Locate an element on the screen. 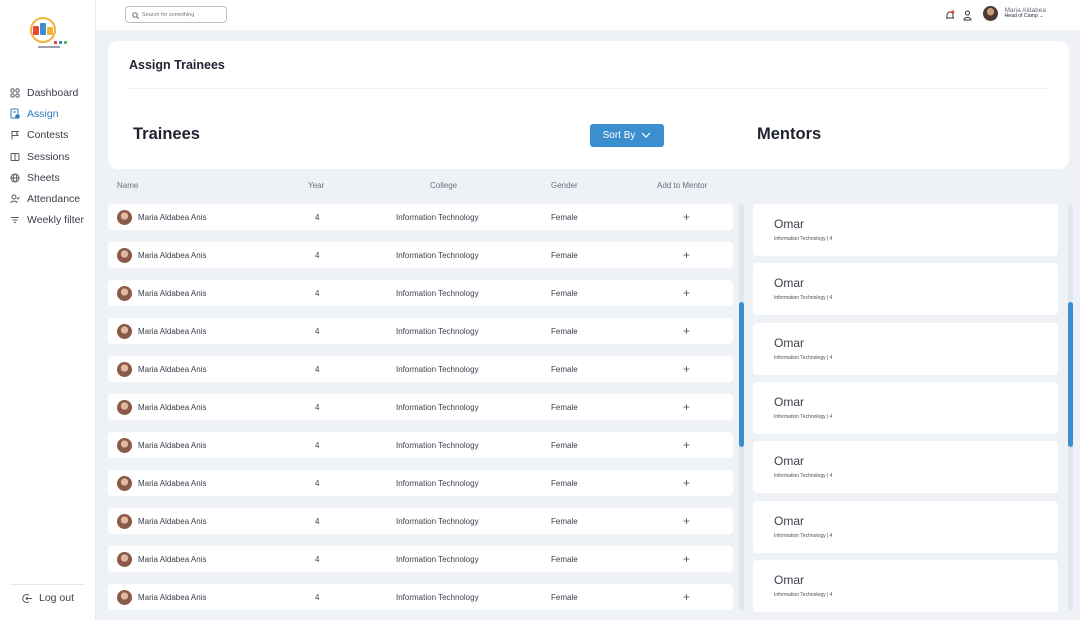 The image size is (1080, 620). user-role: Head of Camp ⌄ is located at coordinates (1024, 16).